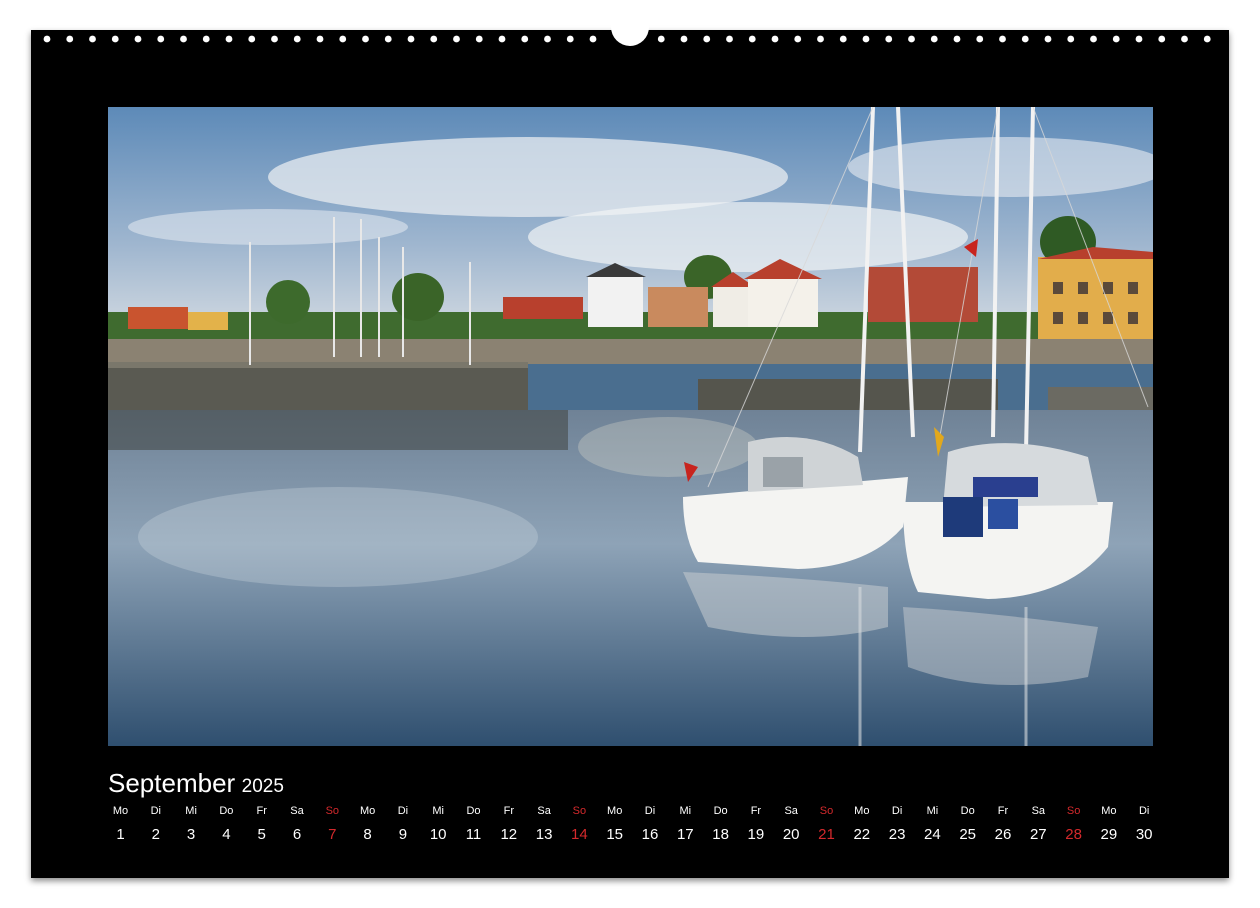  I want to click on month-name: September, so click(172, 783).